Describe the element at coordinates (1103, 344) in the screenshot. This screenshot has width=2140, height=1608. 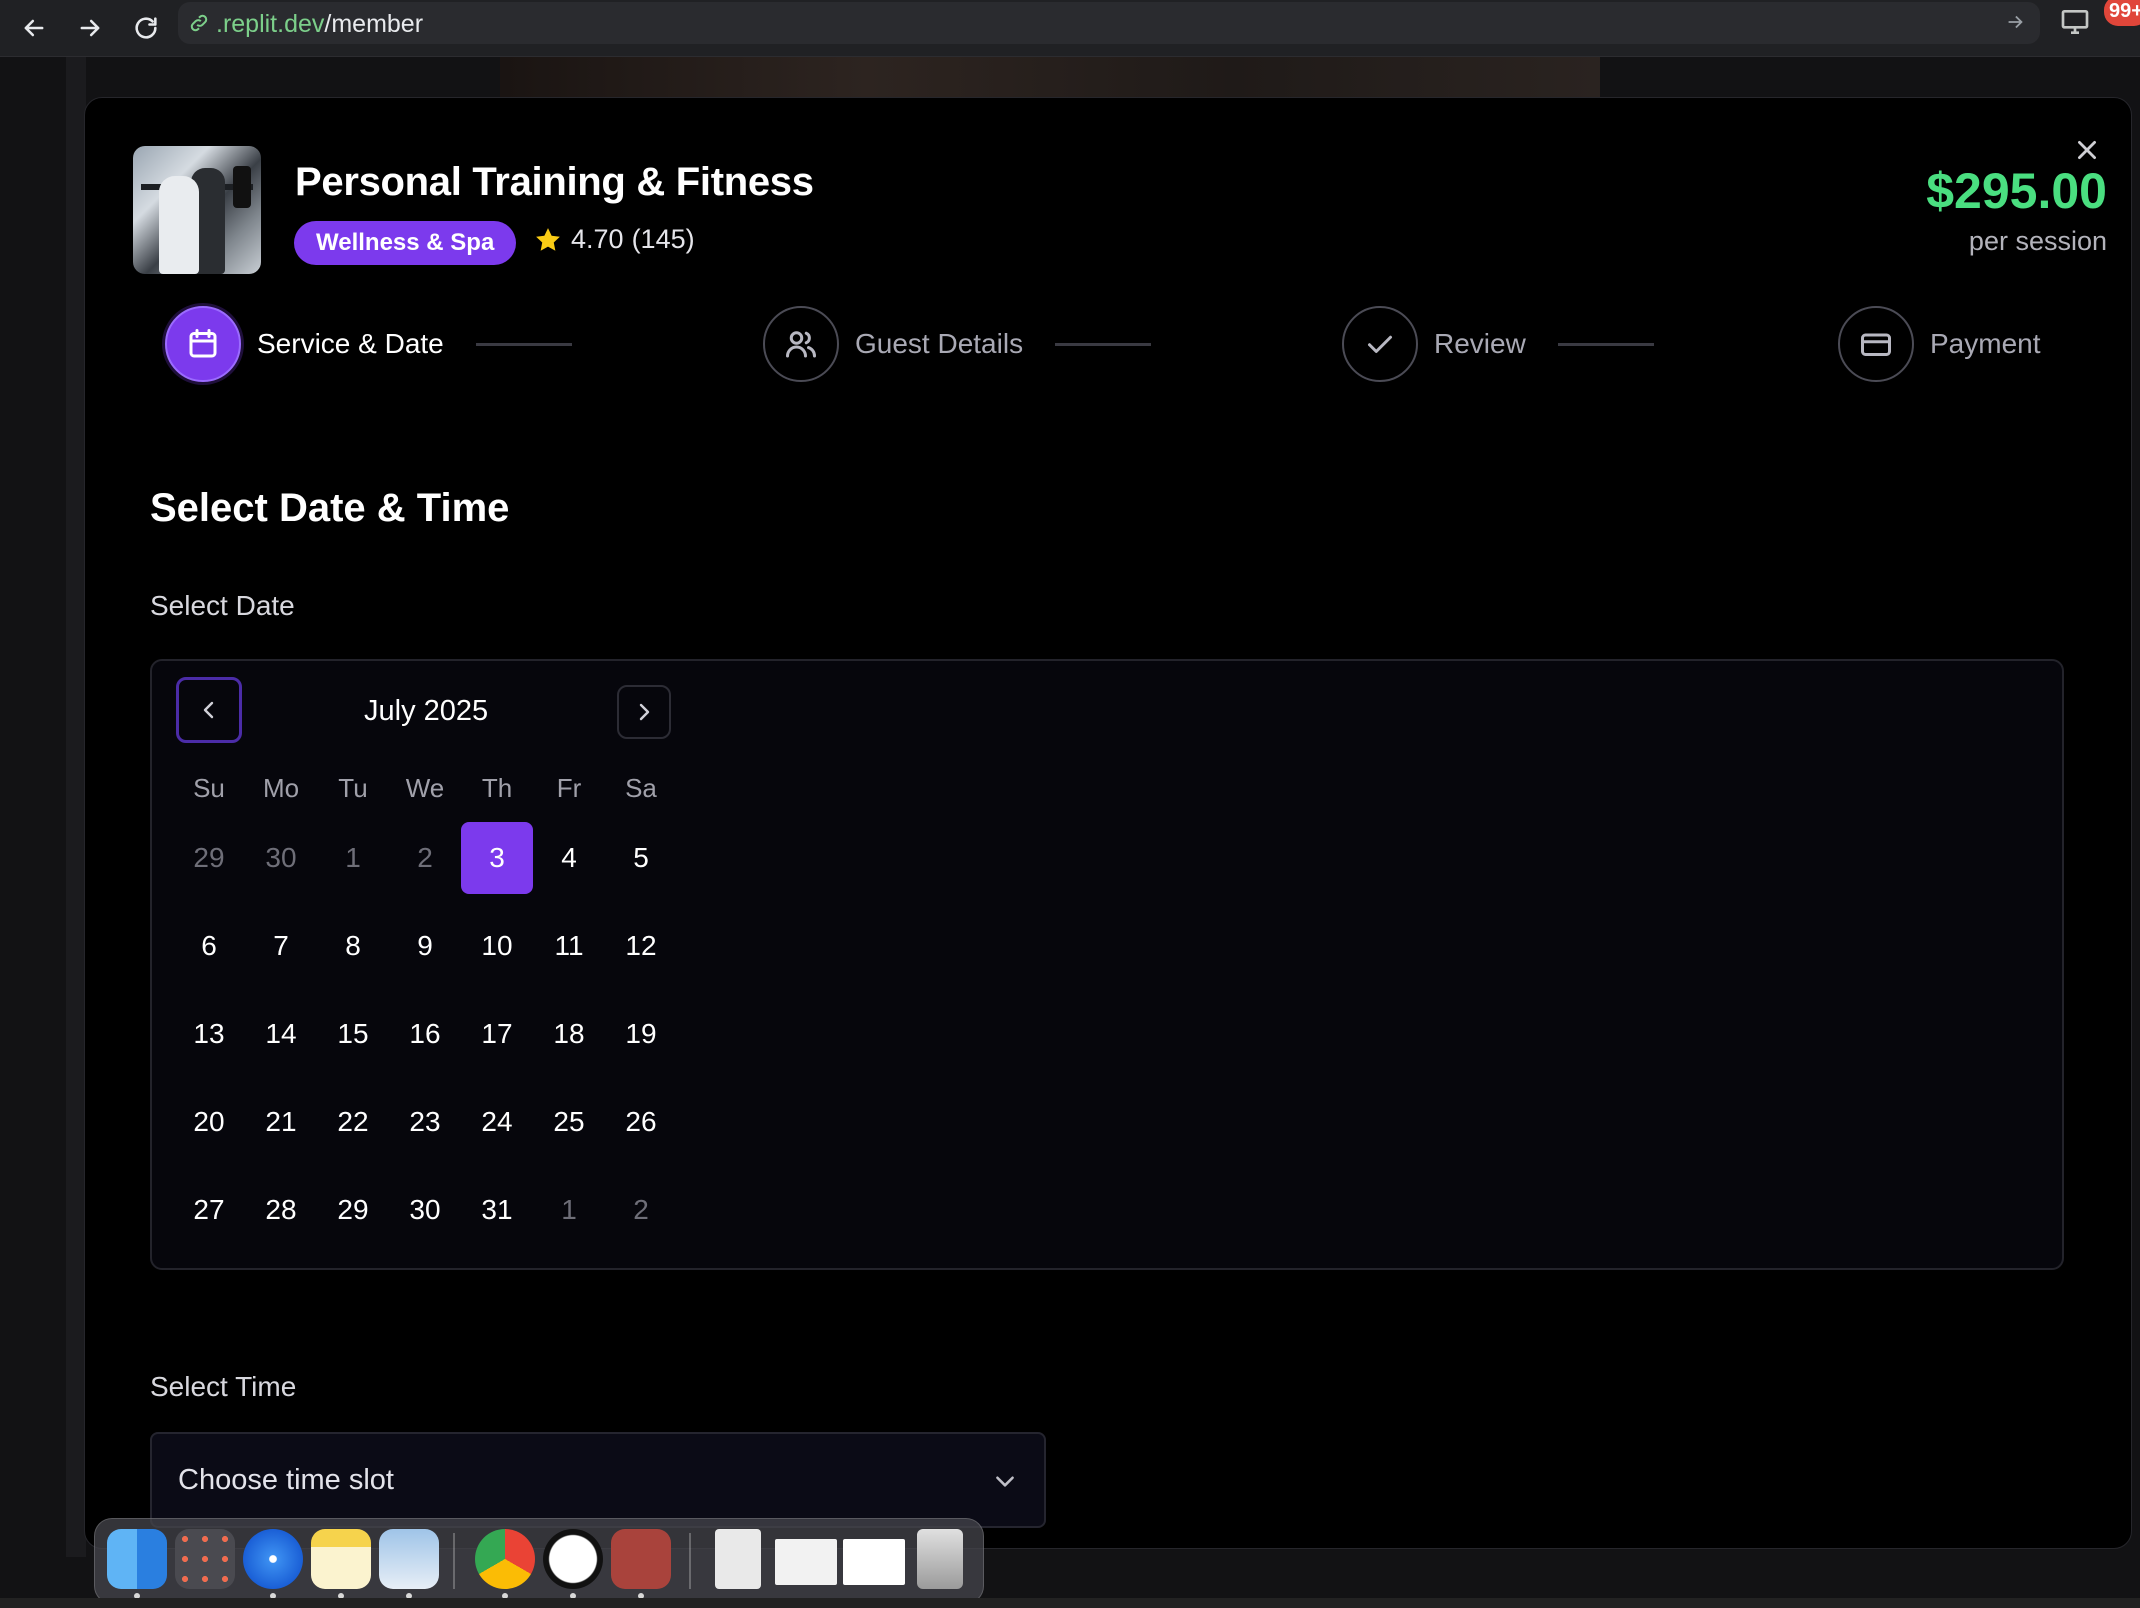
I see `step-connector` at that location.